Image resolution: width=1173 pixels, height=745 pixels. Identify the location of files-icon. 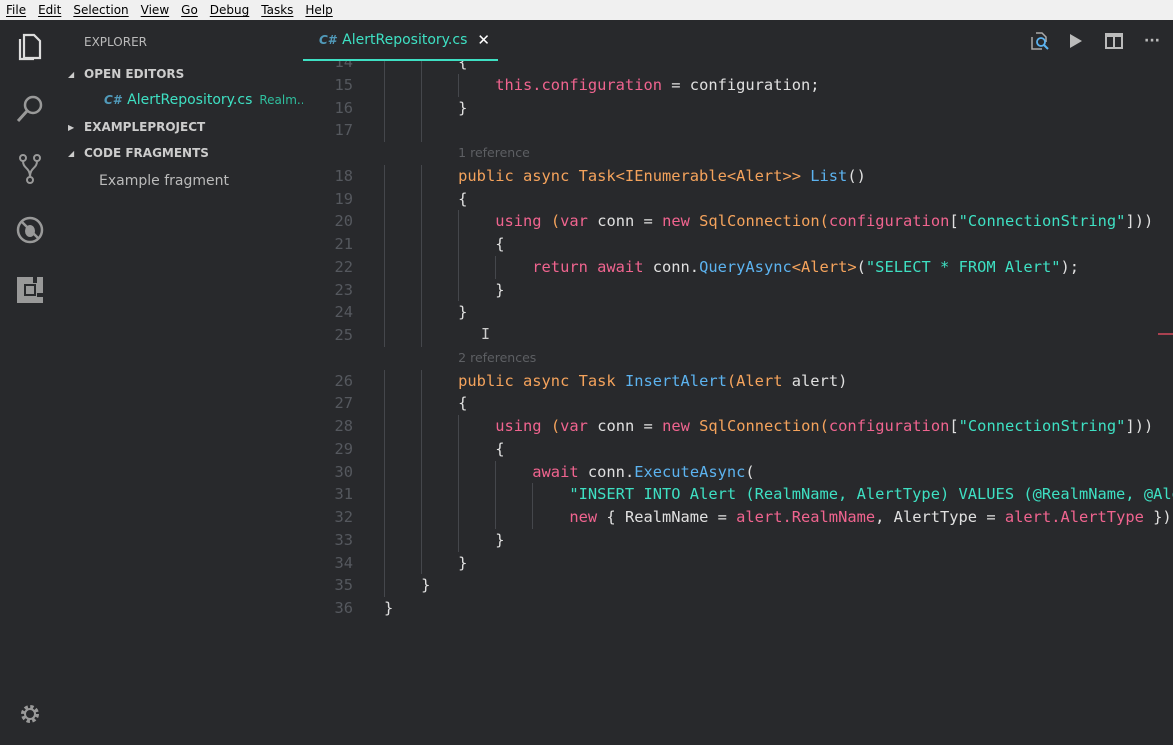
(30, 47).